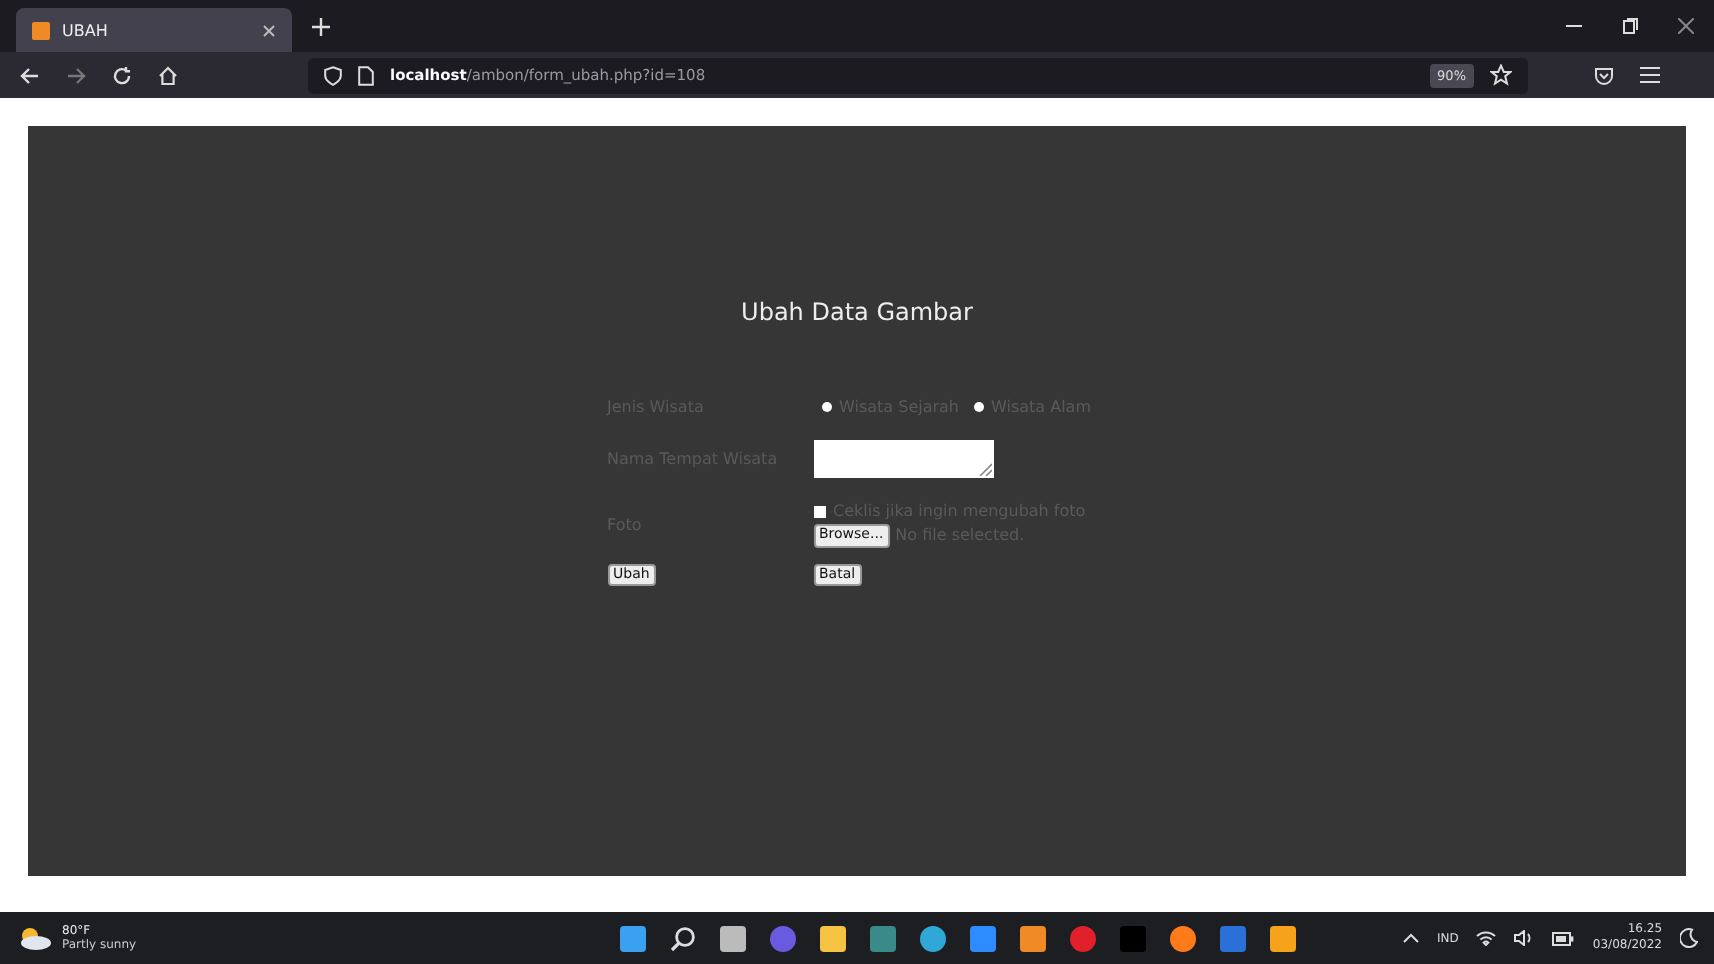 Image resolution: width=1714 pixels, height=964 pixels. What do you see at coordinates (269, 30) in the screenshot?
I see `close-tab-icon` at bounding box center [269, 30].